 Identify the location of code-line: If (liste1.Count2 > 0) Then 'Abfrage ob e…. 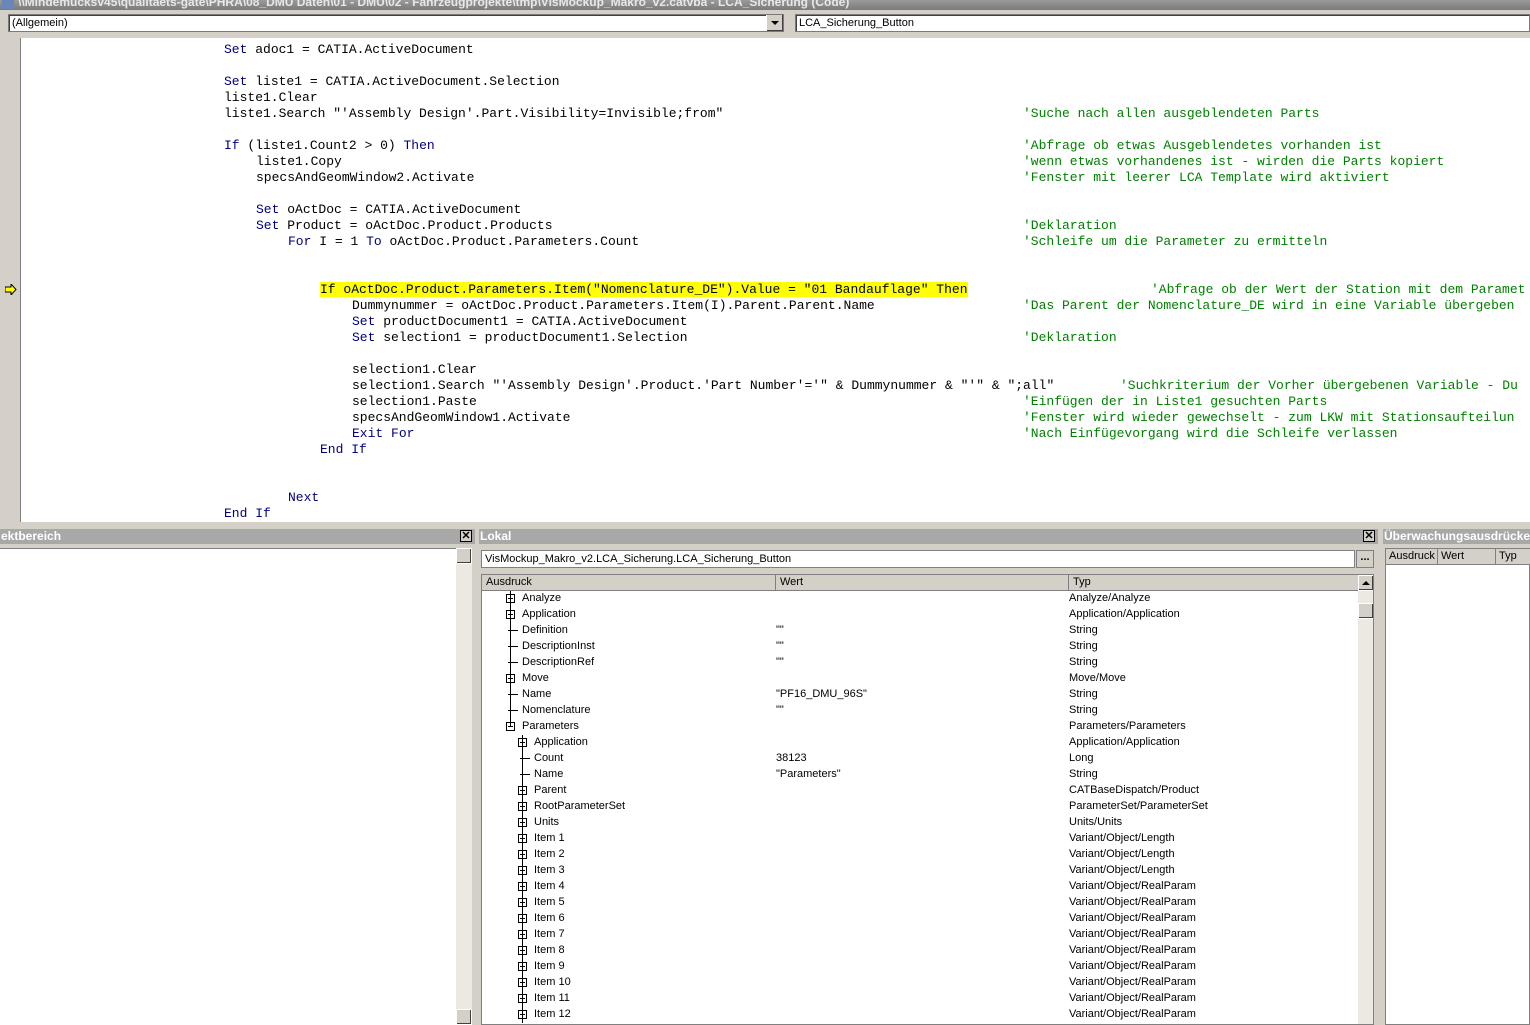
(775, 146).